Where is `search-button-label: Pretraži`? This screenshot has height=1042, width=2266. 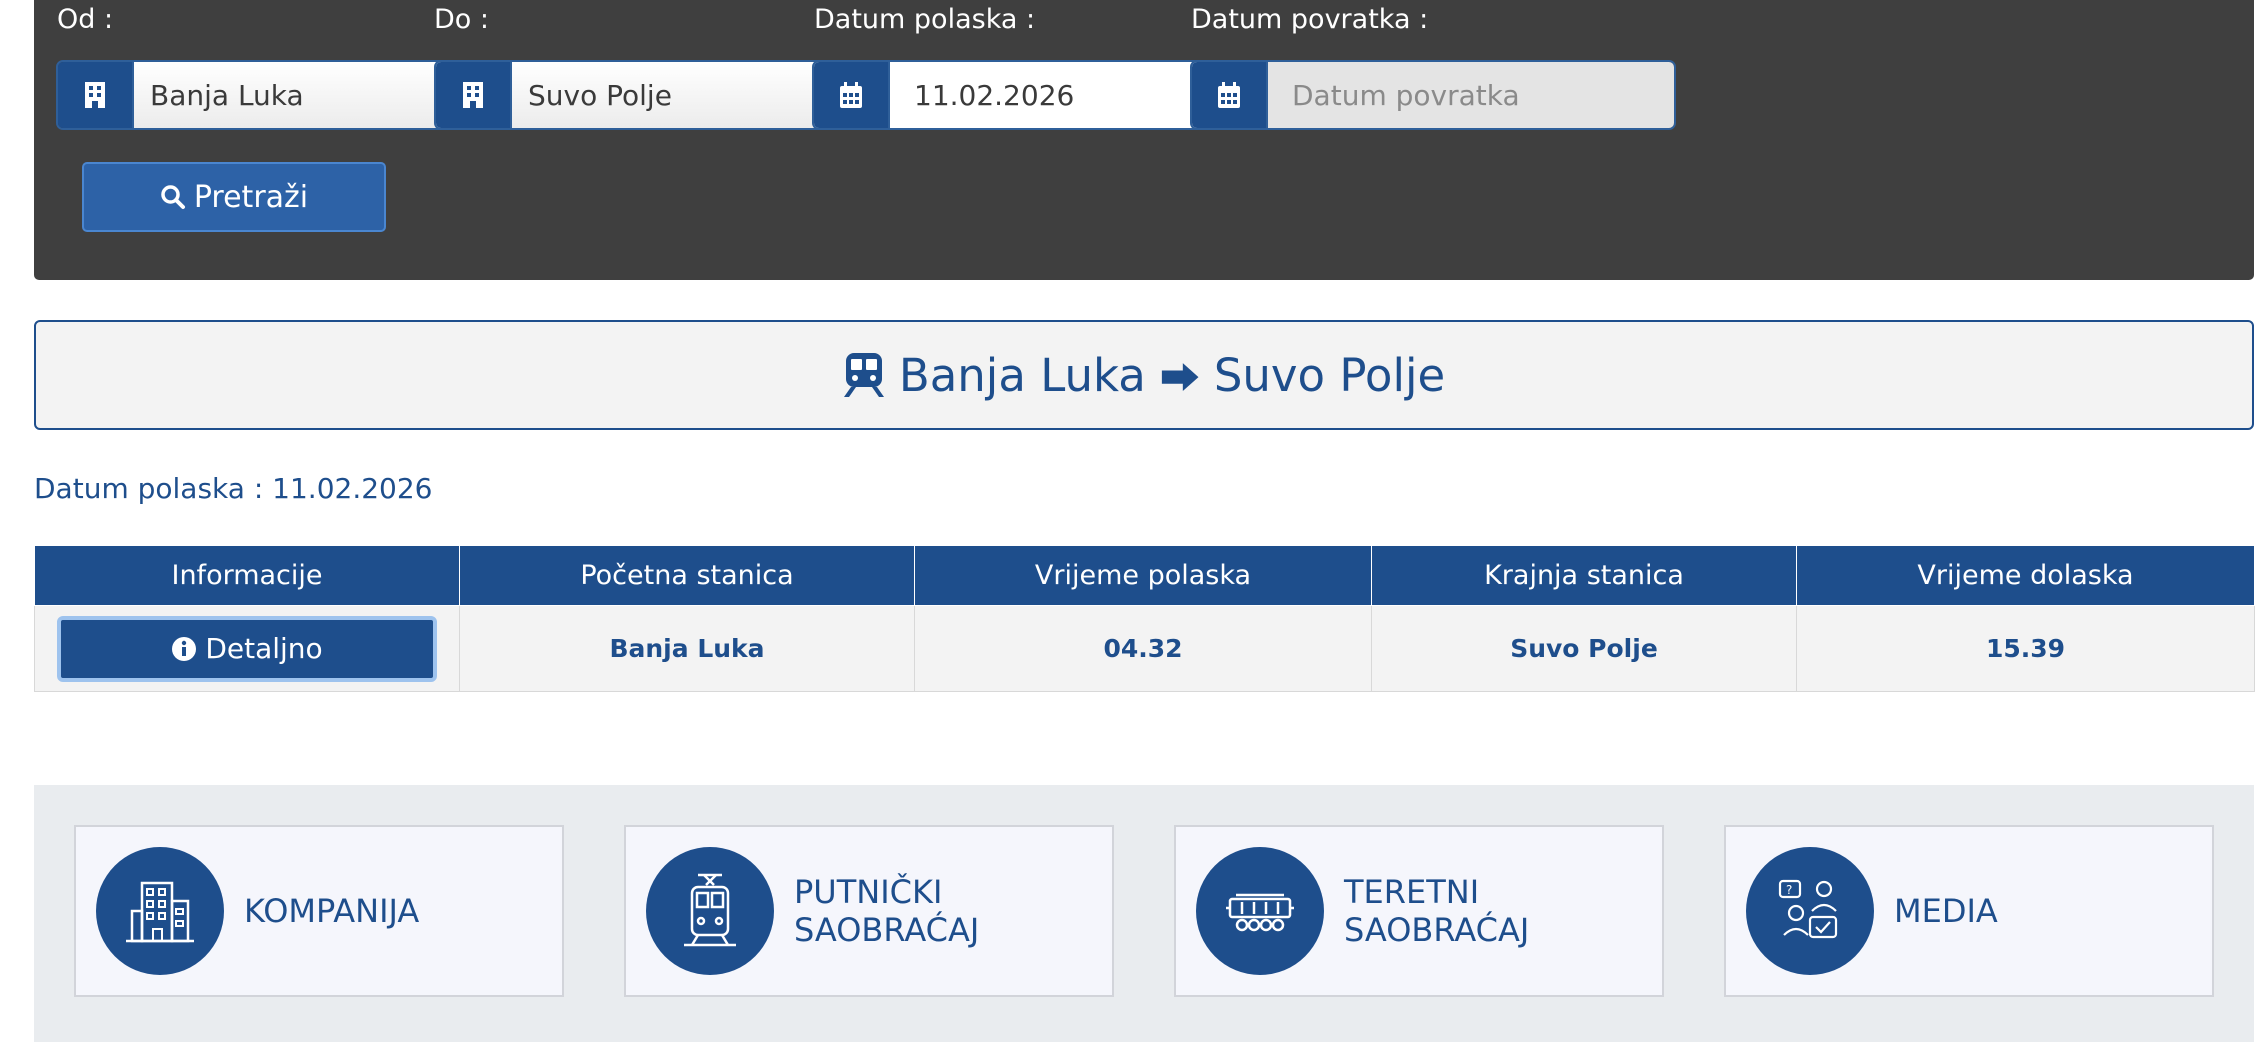 search-button-label: Pretraži is located at coordinates (251, 197).